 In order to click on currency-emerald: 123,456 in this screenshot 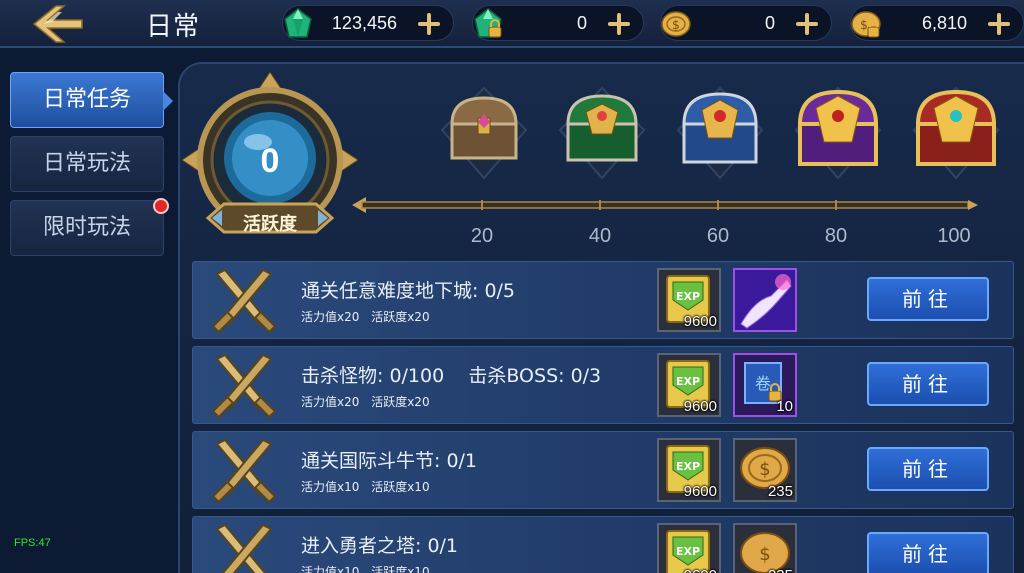, I will do `click(368, 23)`.